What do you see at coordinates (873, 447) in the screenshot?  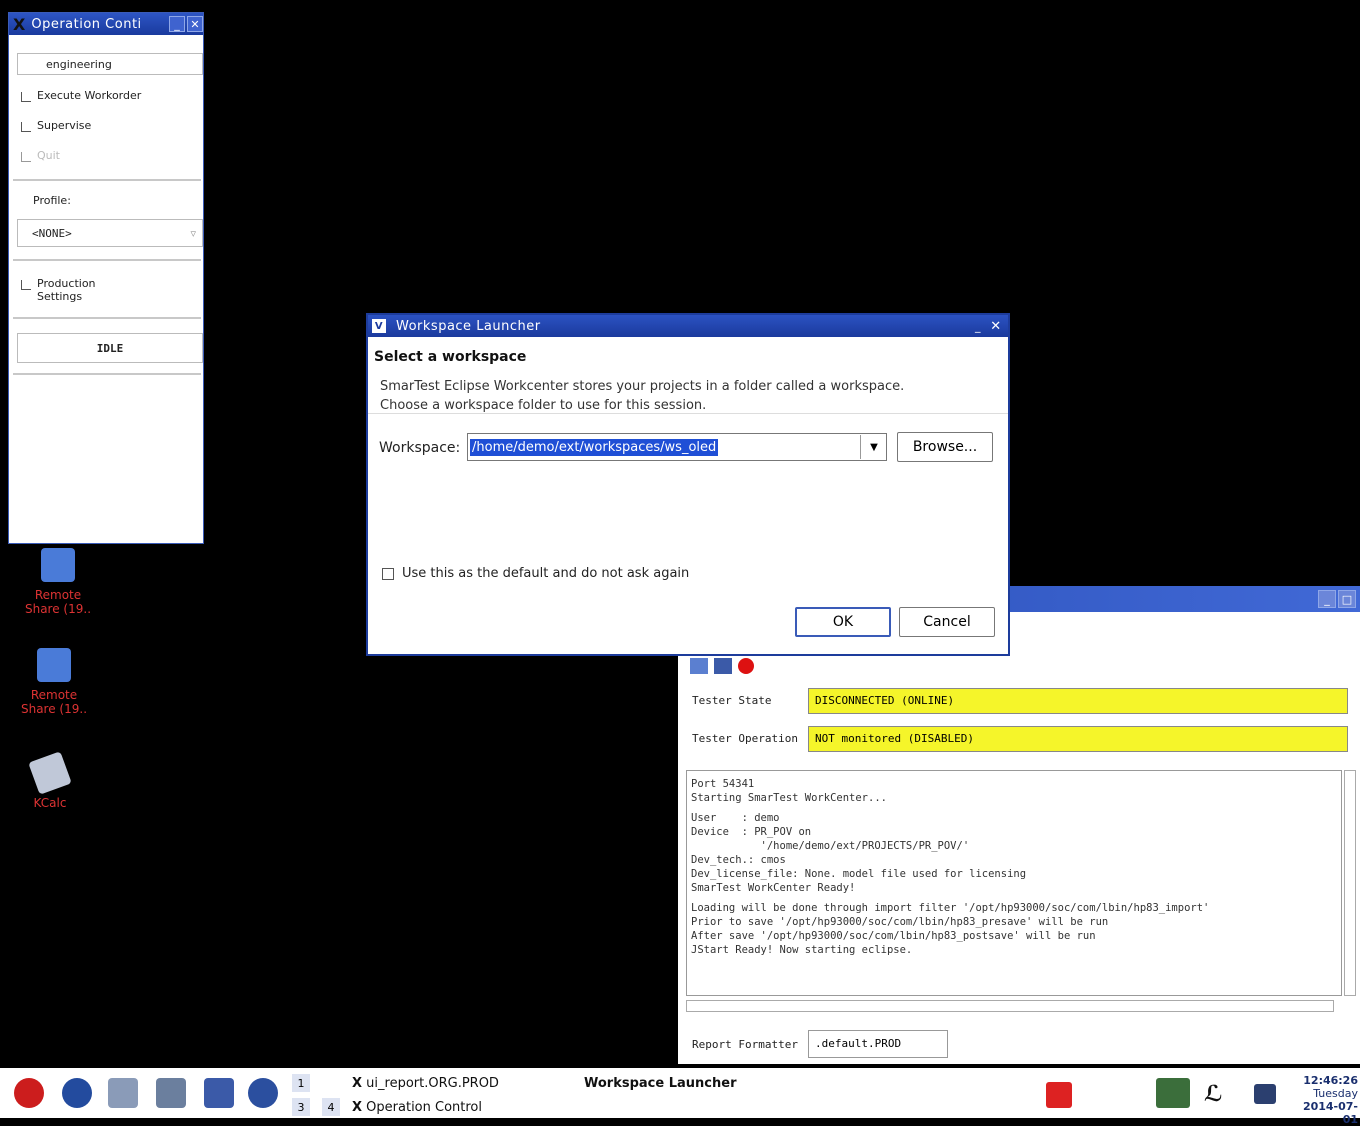 I see `workspace-dropdown-arrow-icon: ▼` at bounding box center [873, 447].